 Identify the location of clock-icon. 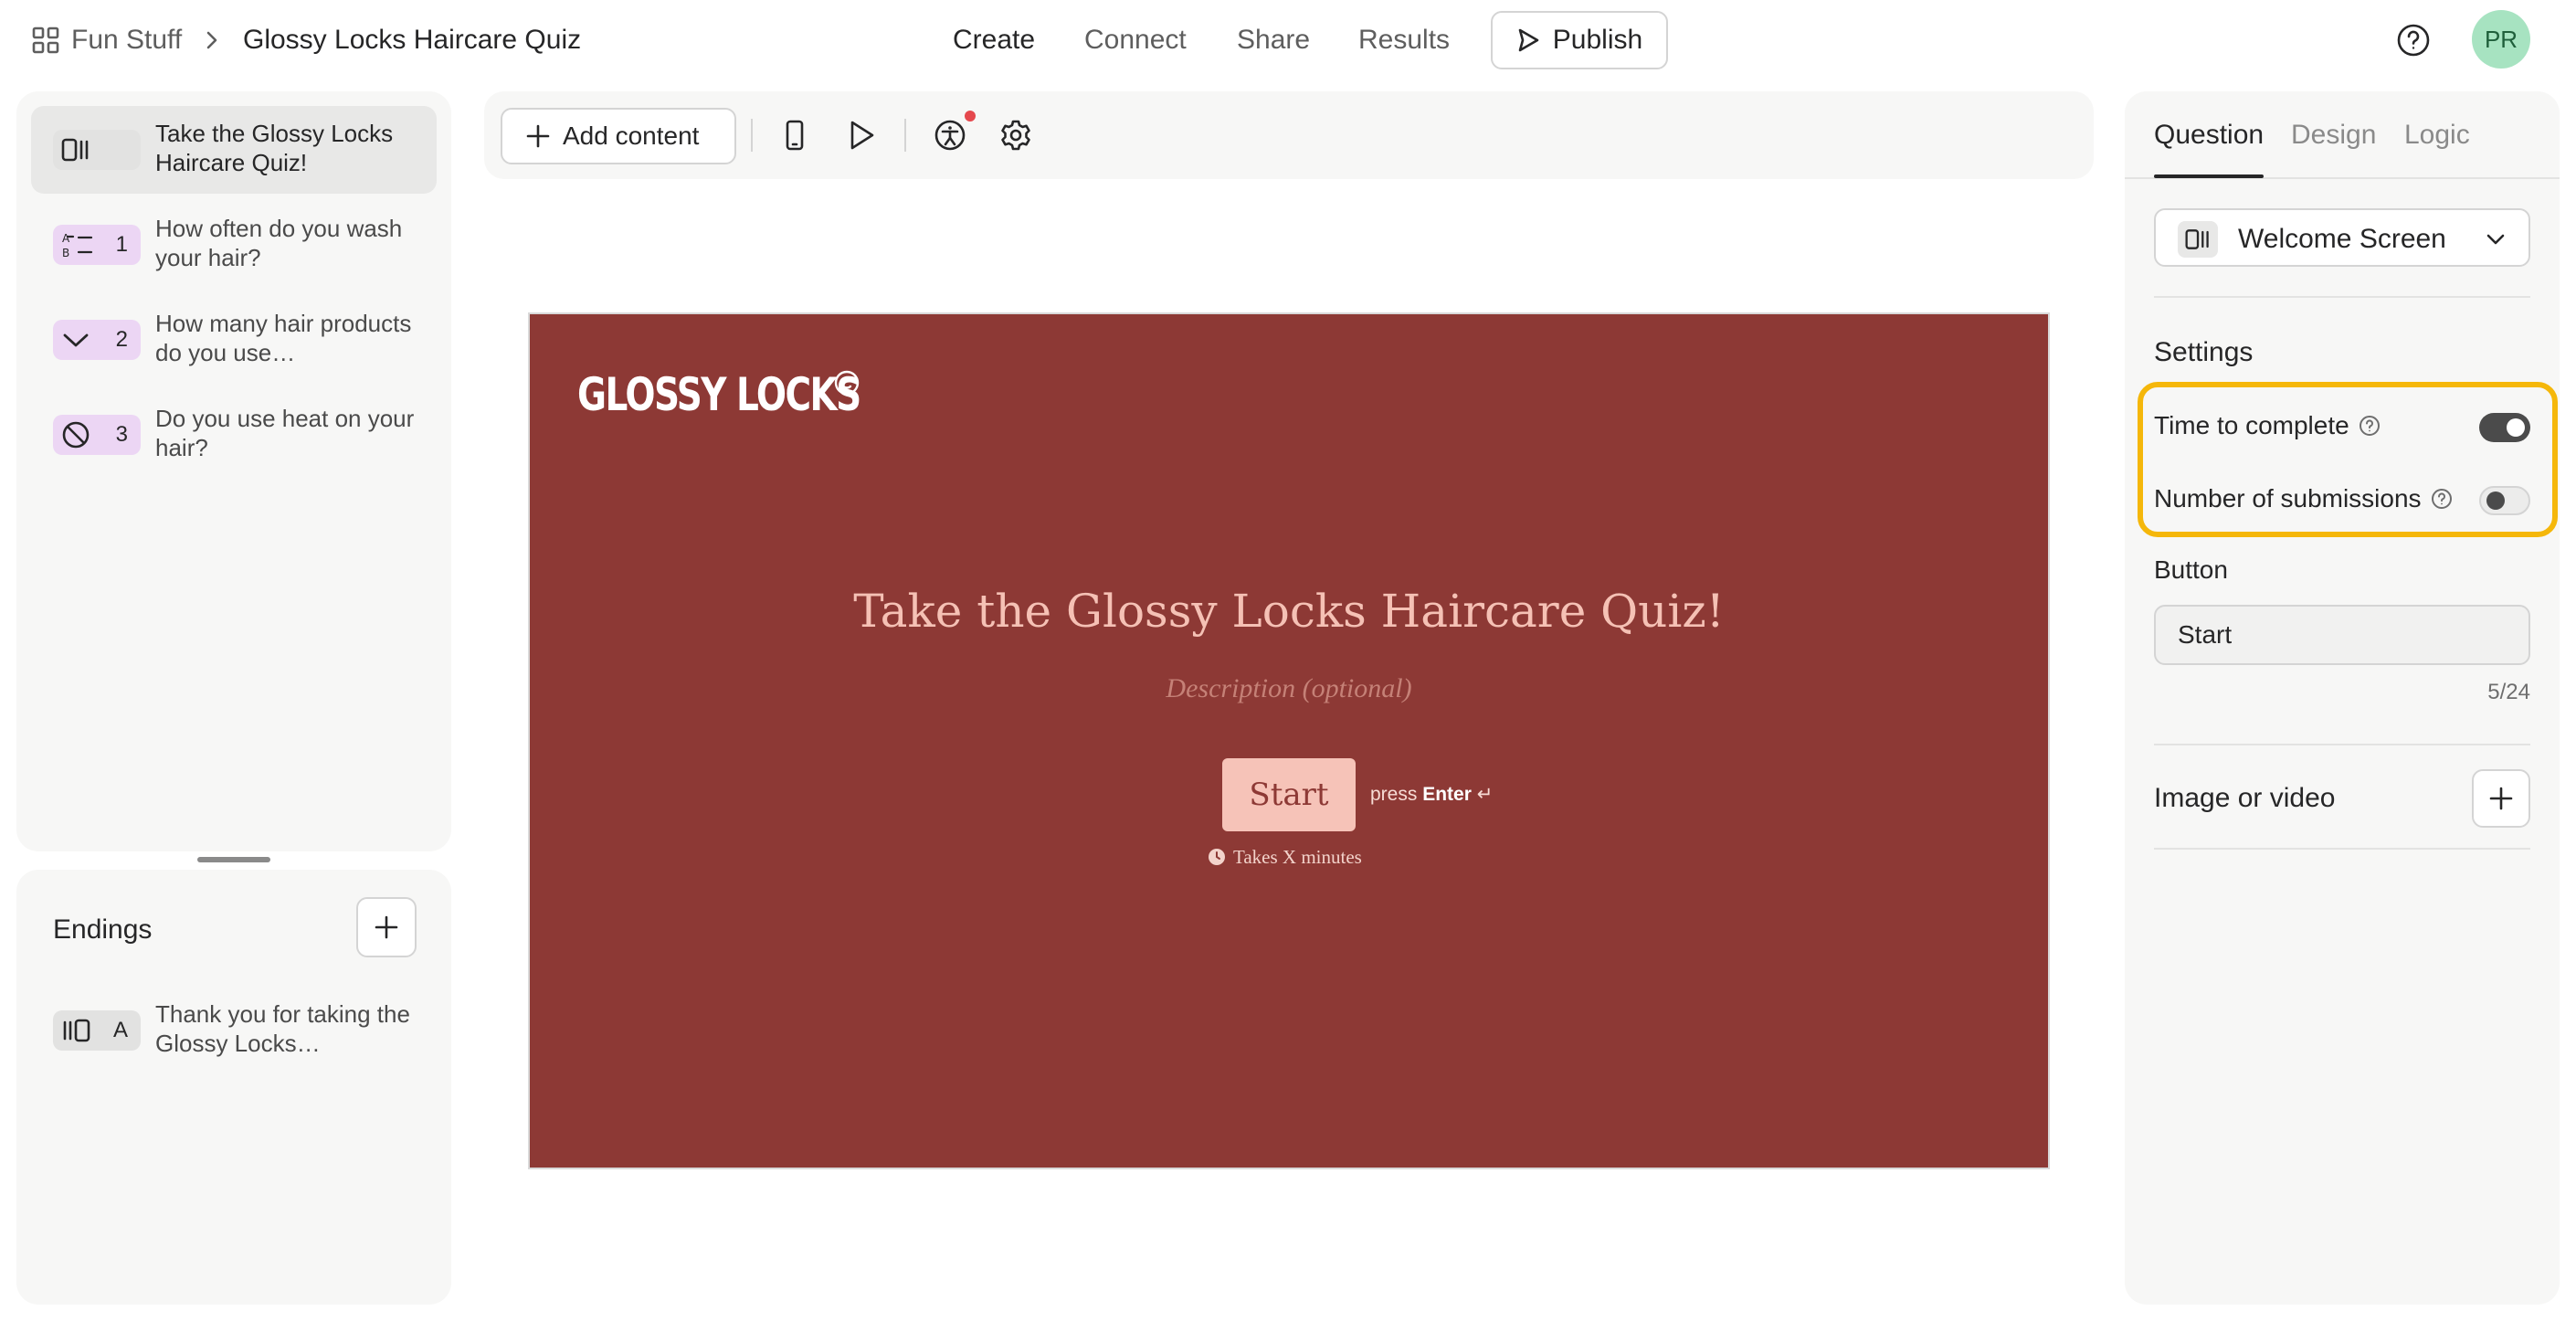
(1217, 857).